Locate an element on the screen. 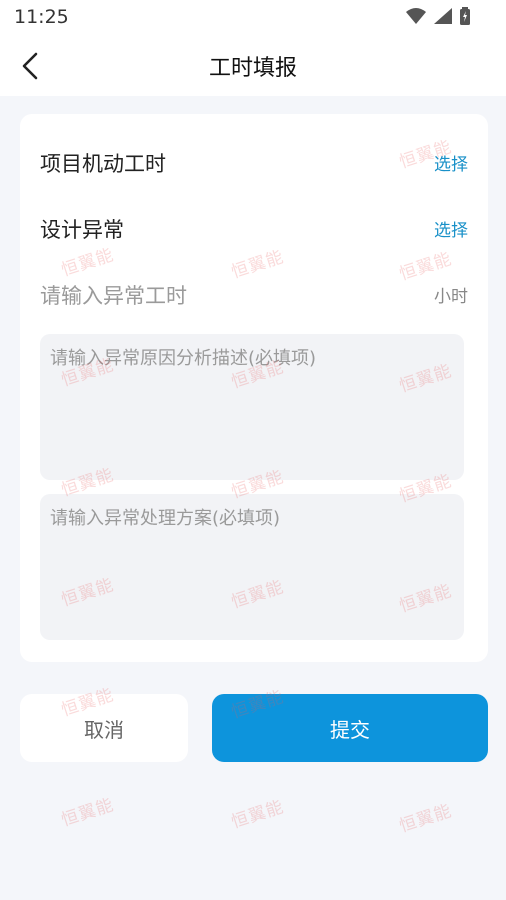  solution-textarea: 请输入异常处理方案(必填项) is located at coordinates (252, 567).